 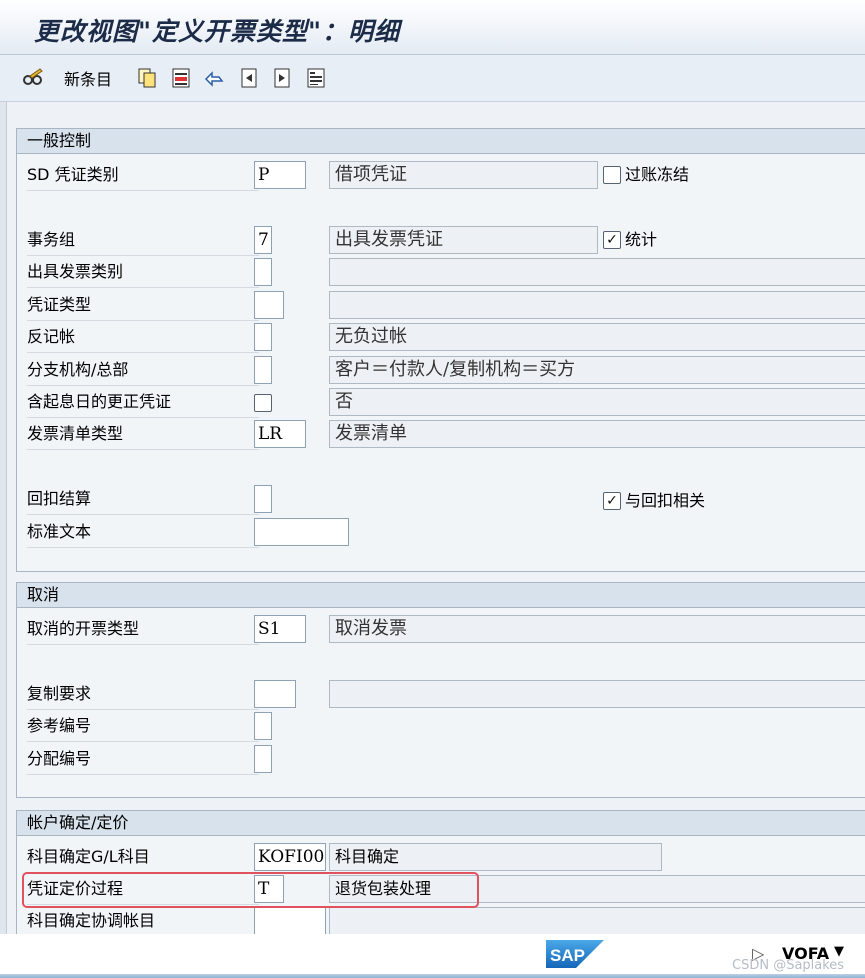 I want to click on previous-entry-button, so click(x=249, y=78).